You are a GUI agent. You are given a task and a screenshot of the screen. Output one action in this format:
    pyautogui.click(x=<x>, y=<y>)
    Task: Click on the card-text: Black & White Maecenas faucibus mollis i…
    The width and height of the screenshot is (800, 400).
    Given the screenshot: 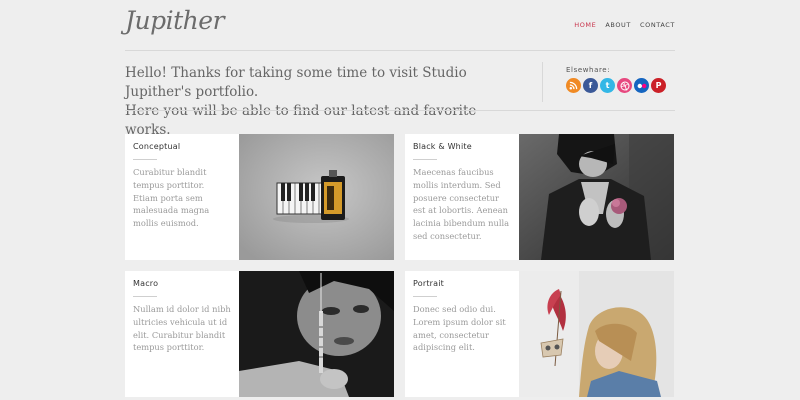 What is the action you would take?
    pyautogui.click(x=462, y=197)
    